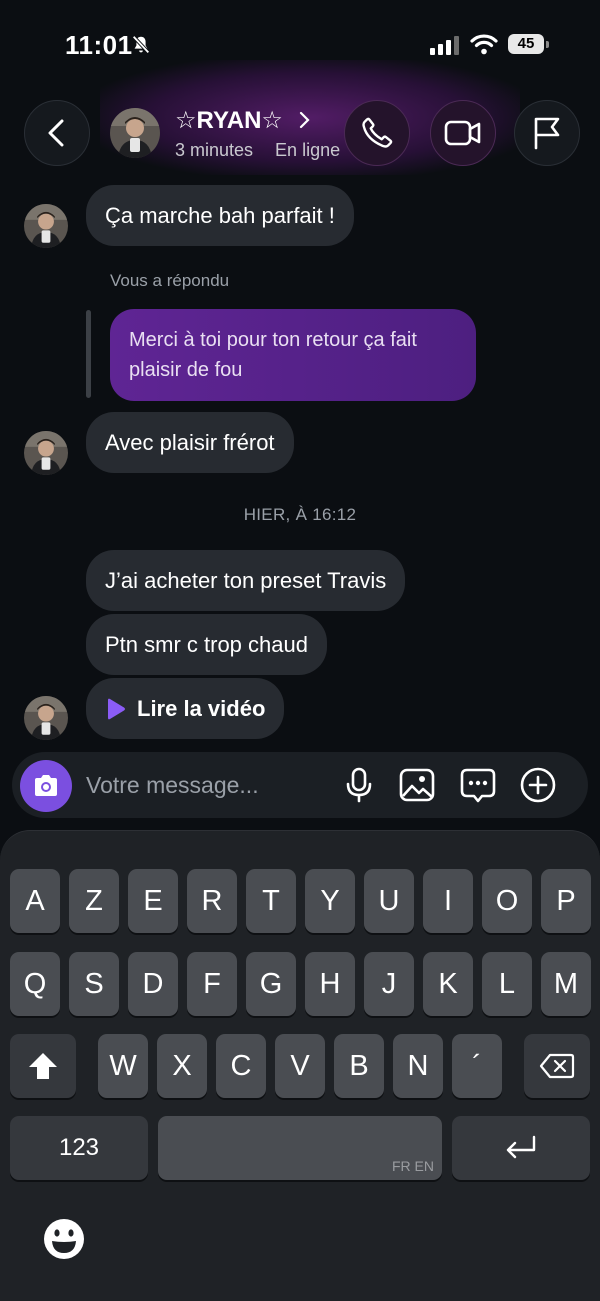 This screenshot has width=600, height=1301. What do you see at coordinates (190, 442) in the screenshot?
I see `message-bubble: Avec plaisir frérot` at bounding box center [190, 442].